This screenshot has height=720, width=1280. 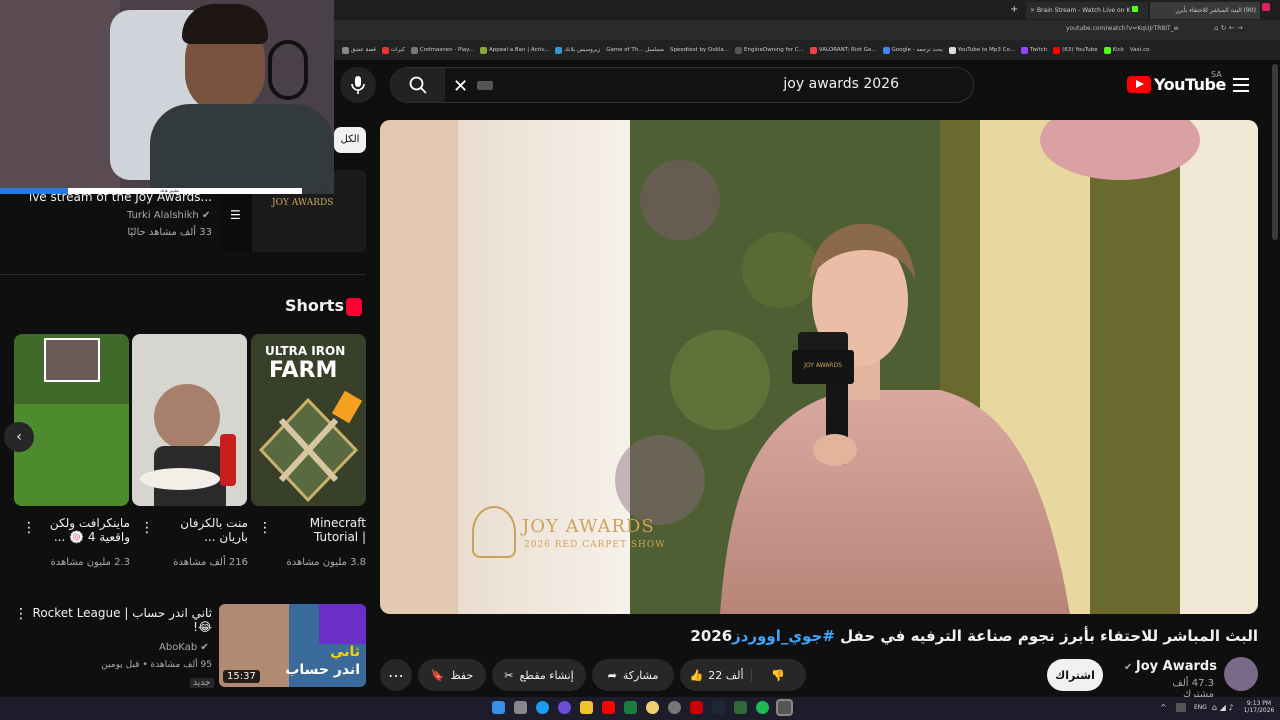 What do you see at coordinates (187, 417) in the screenshot?
I see `person-face` at bounding box center [187, 417].